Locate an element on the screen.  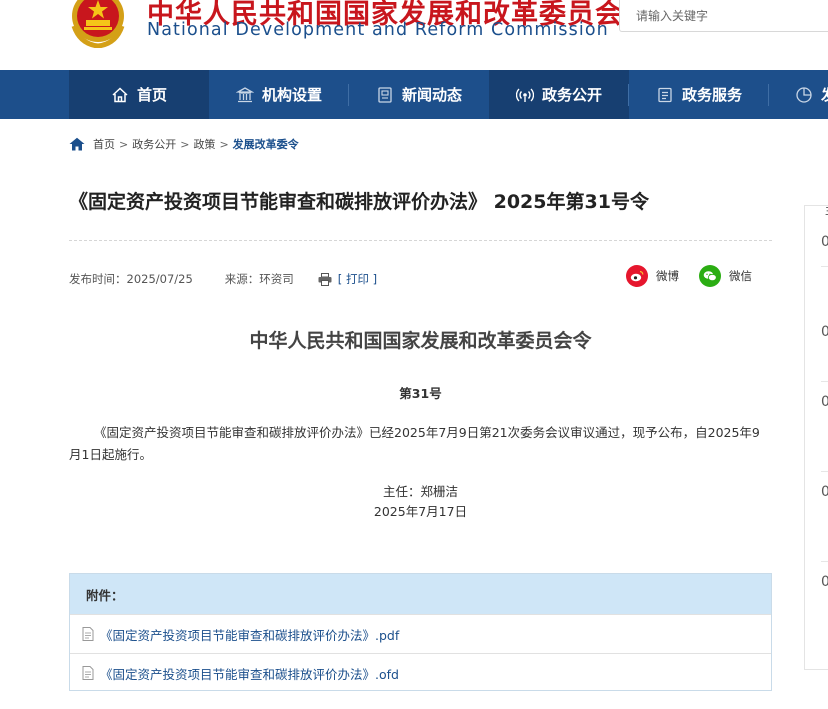
attachment-filename: 《固定资产投资项目节能审查和碳排放评价办法》.pdf is located at coordinates (250, 635).